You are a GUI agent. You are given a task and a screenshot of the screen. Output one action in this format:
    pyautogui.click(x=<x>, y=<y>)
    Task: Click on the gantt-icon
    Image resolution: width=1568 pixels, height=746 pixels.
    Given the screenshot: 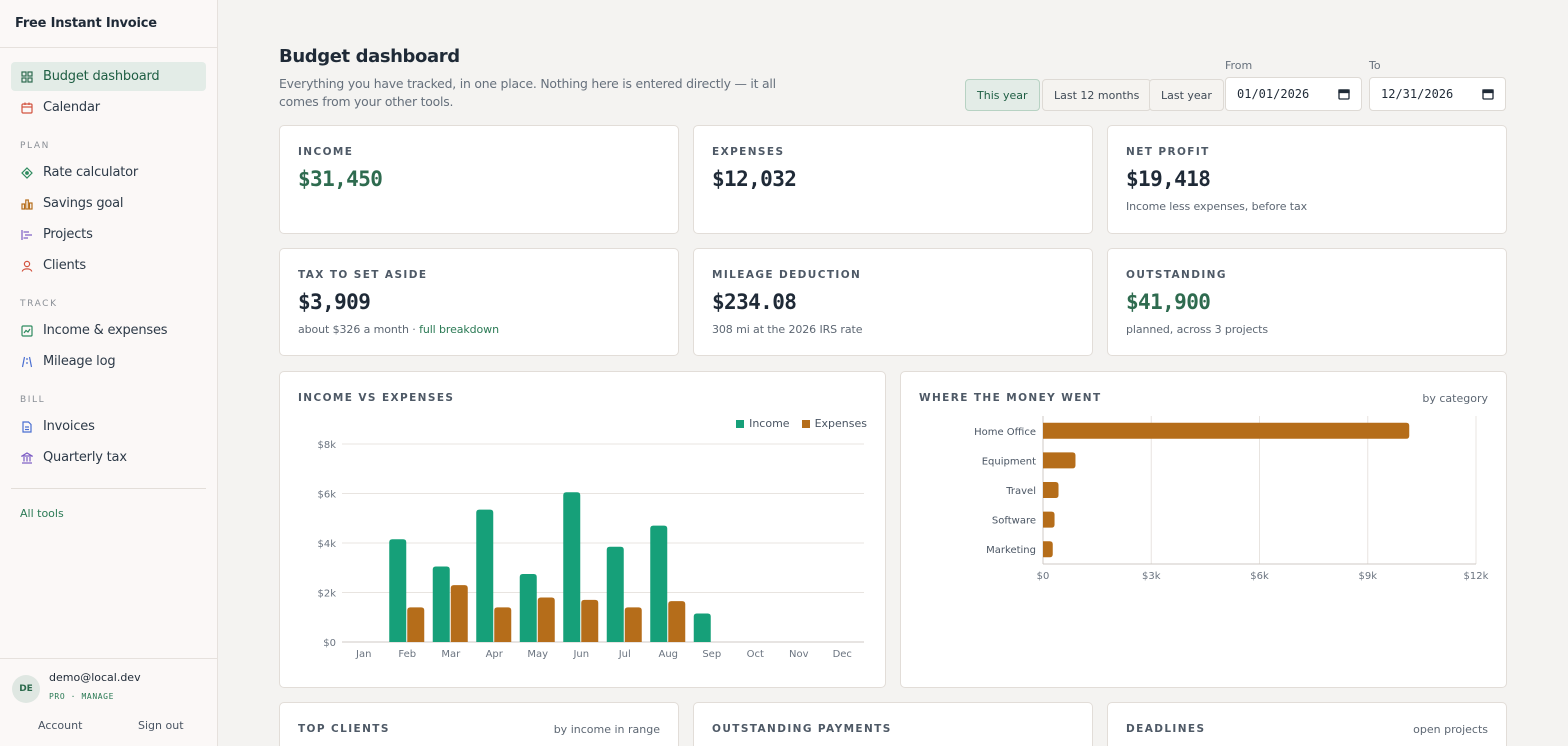 What is the action you would take?
    pyautogui.click(x=26, y=234)
    